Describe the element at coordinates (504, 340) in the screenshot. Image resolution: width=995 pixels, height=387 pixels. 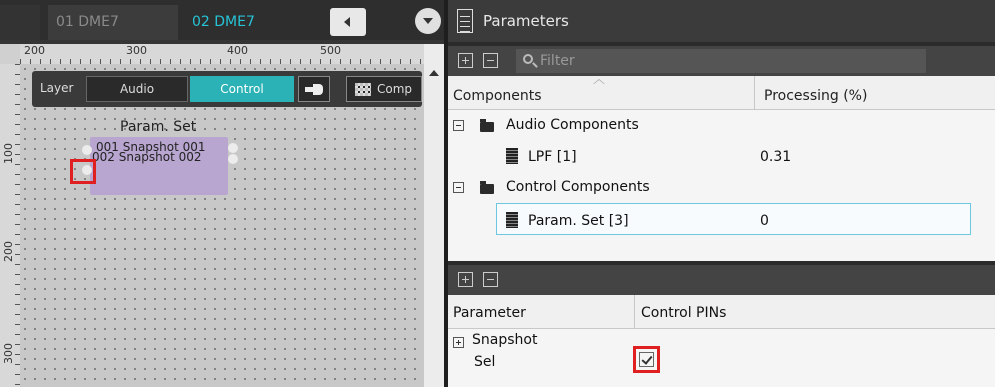
I see `parameter-snapshot: Snapshot` at that location.